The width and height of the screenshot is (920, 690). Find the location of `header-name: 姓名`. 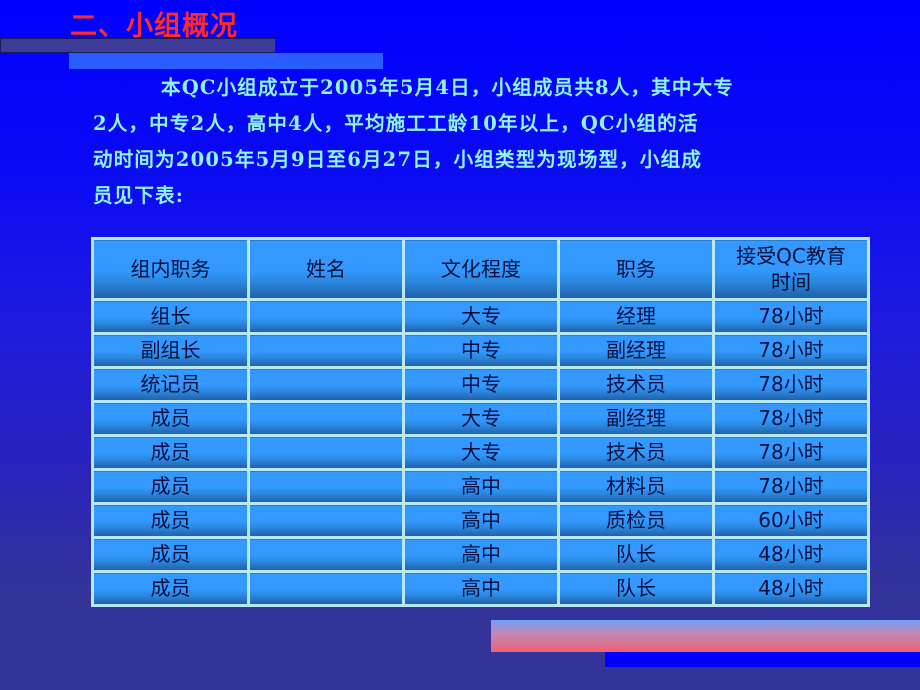

header-name: 姓名 is located at coordinates (326, 269).